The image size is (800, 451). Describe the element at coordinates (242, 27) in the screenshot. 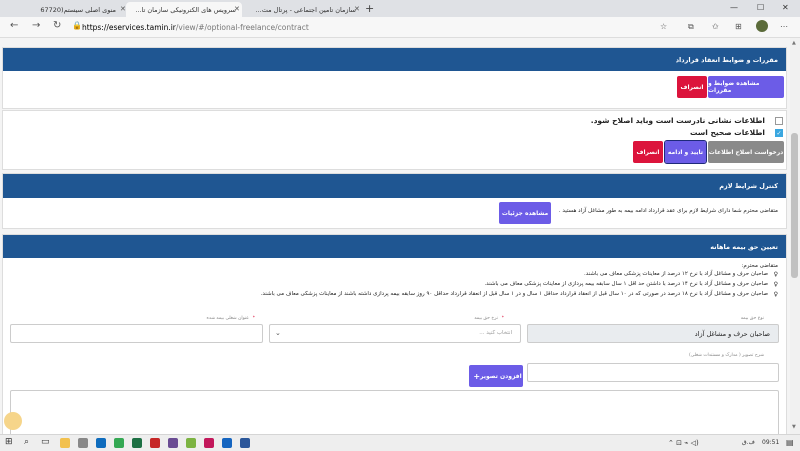

I see `url-path: /view/#/optional-freelance/contract` at that location.